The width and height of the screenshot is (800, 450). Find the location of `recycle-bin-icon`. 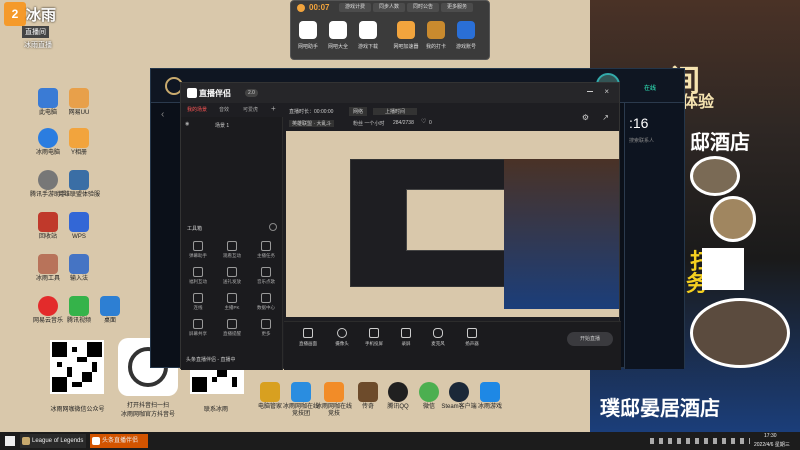

recycle-bin-icon is located at coordinates (48, 222).